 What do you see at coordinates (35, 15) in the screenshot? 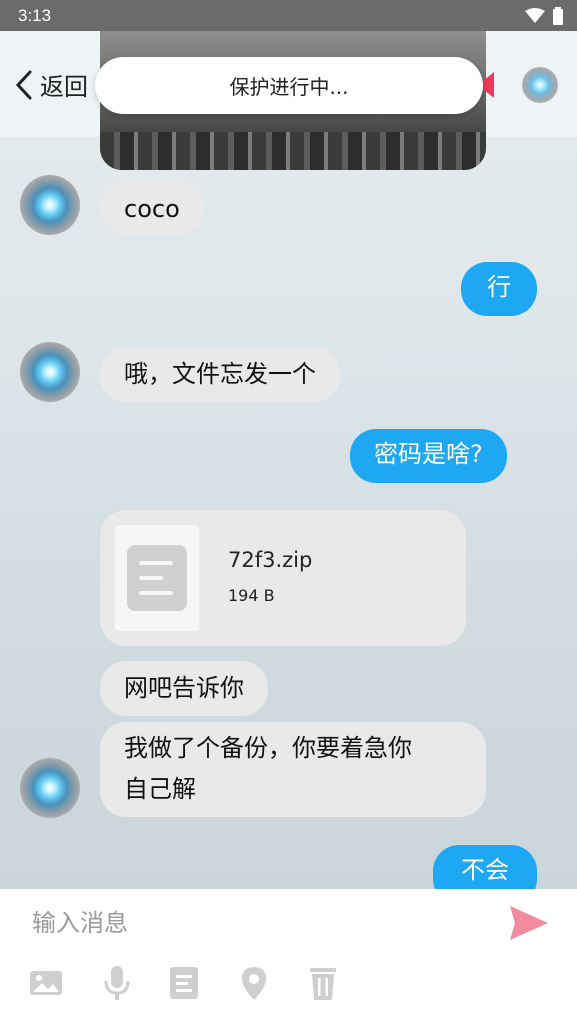
I see `status-time: 3:13` at bounding box center [35, 15].